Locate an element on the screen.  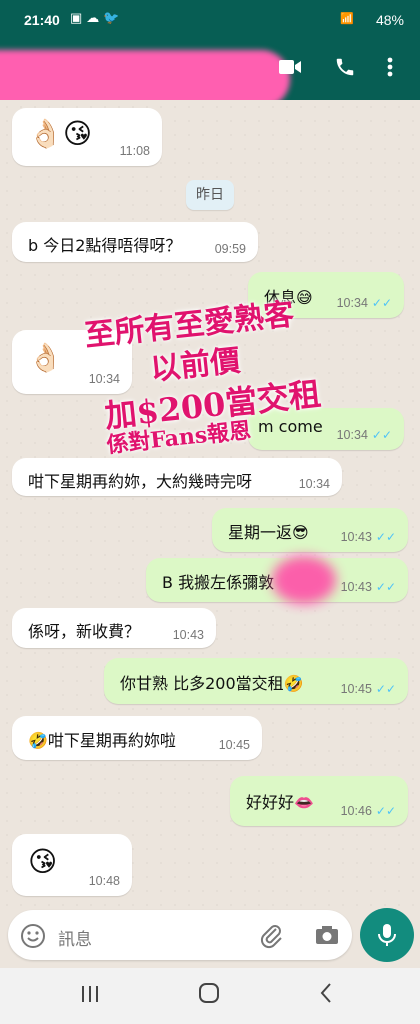
emoji: 👌🏻 is located at coordinates (45, 357).